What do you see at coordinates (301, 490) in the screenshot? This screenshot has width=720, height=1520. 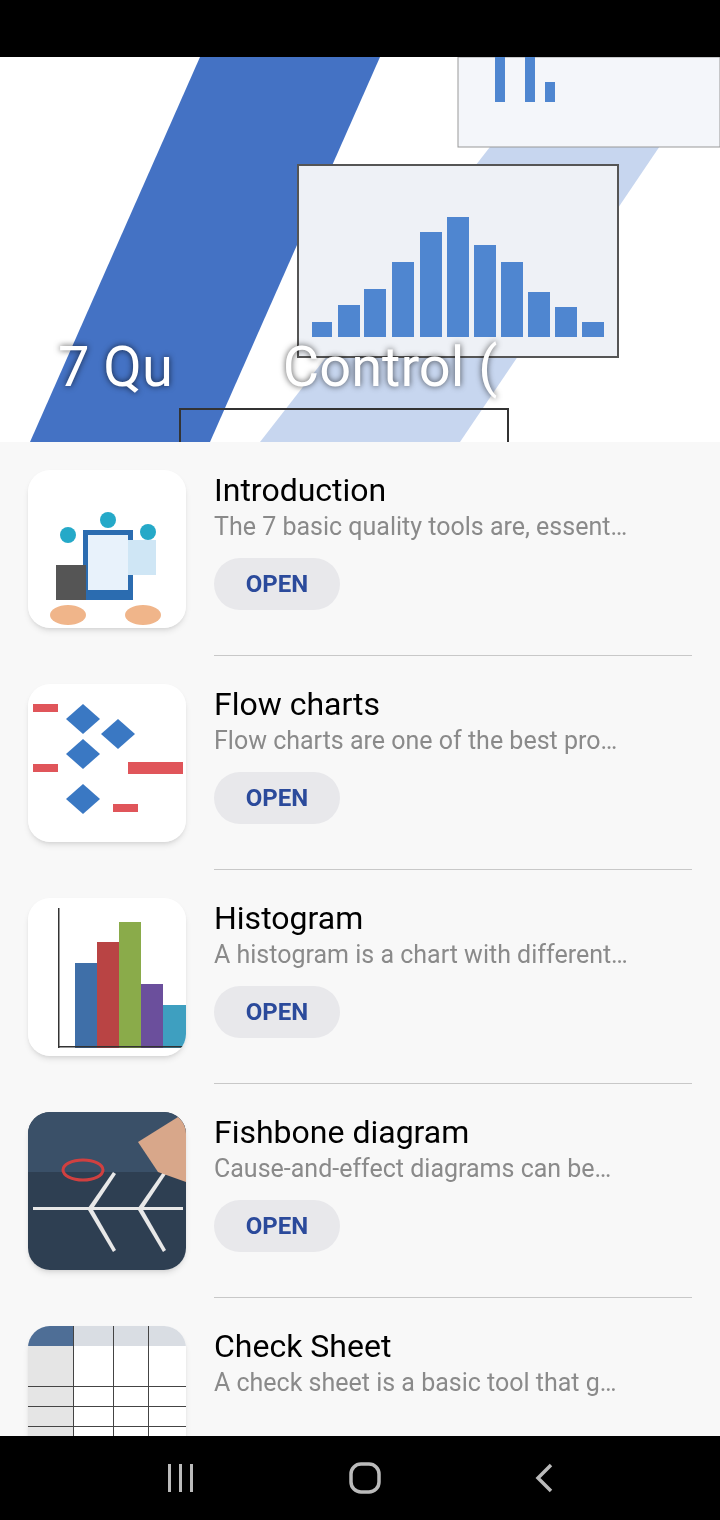 I see `item-title: Introduction` at bounding box center [301, 490].